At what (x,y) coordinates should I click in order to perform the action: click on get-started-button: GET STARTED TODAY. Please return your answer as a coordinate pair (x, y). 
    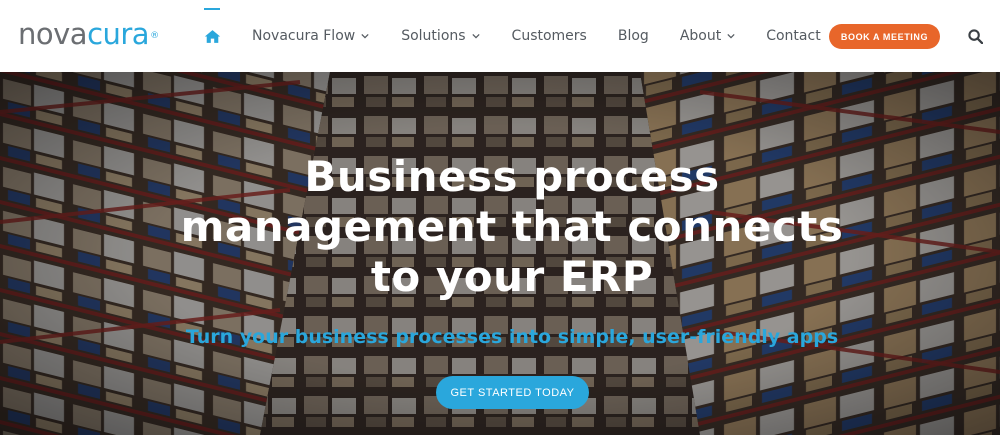
    Looking at the image, I should click on (512, 392).